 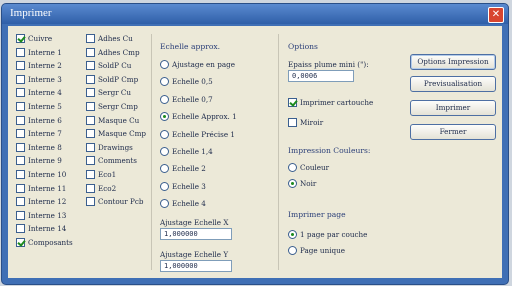 I want to click on print-button: Imprimer, so click(x=453, y=108).